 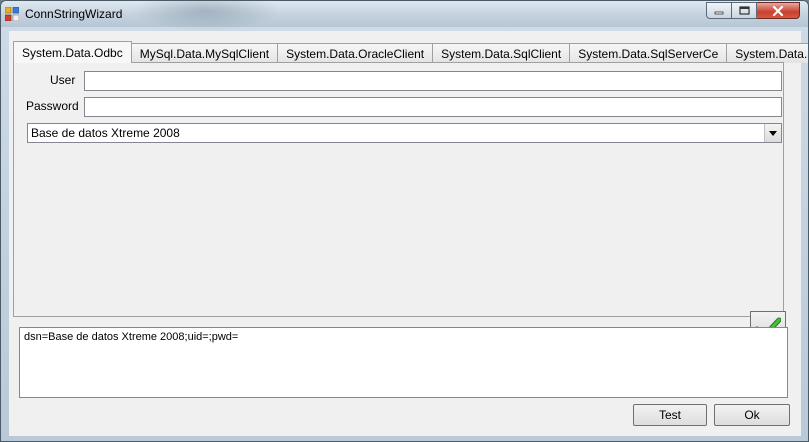 I want to click on close-icon, so click(x=778, y=10).